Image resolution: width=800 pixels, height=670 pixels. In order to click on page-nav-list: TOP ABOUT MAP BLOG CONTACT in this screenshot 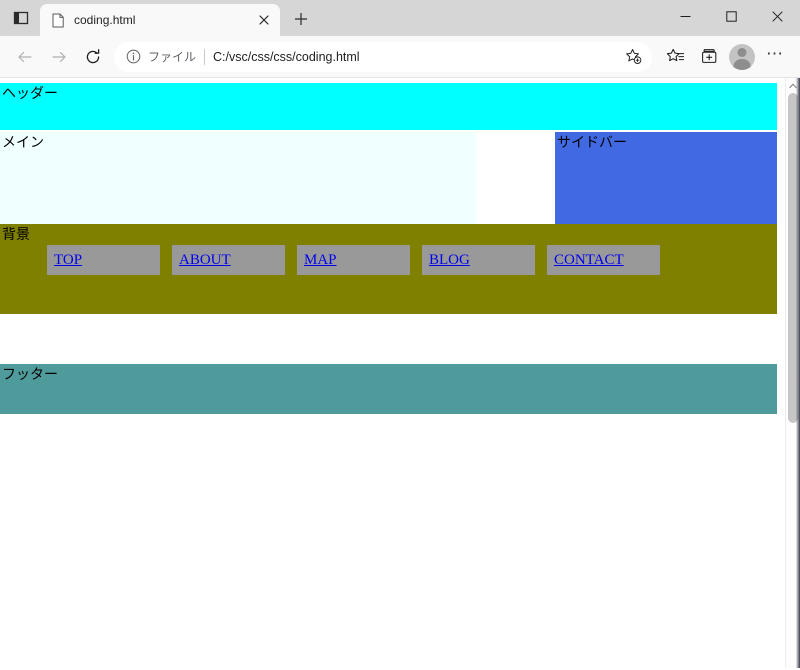, I will do `click(353, 260)`.